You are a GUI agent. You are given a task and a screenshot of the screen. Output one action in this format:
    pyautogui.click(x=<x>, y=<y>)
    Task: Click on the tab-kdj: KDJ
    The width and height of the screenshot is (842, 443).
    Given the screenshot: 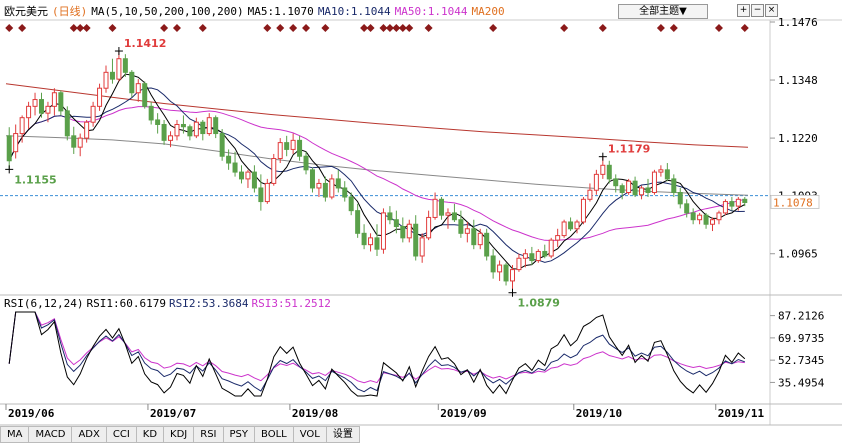 What is the action you would take?
    pyautogui.click(x=179, y=434)
    